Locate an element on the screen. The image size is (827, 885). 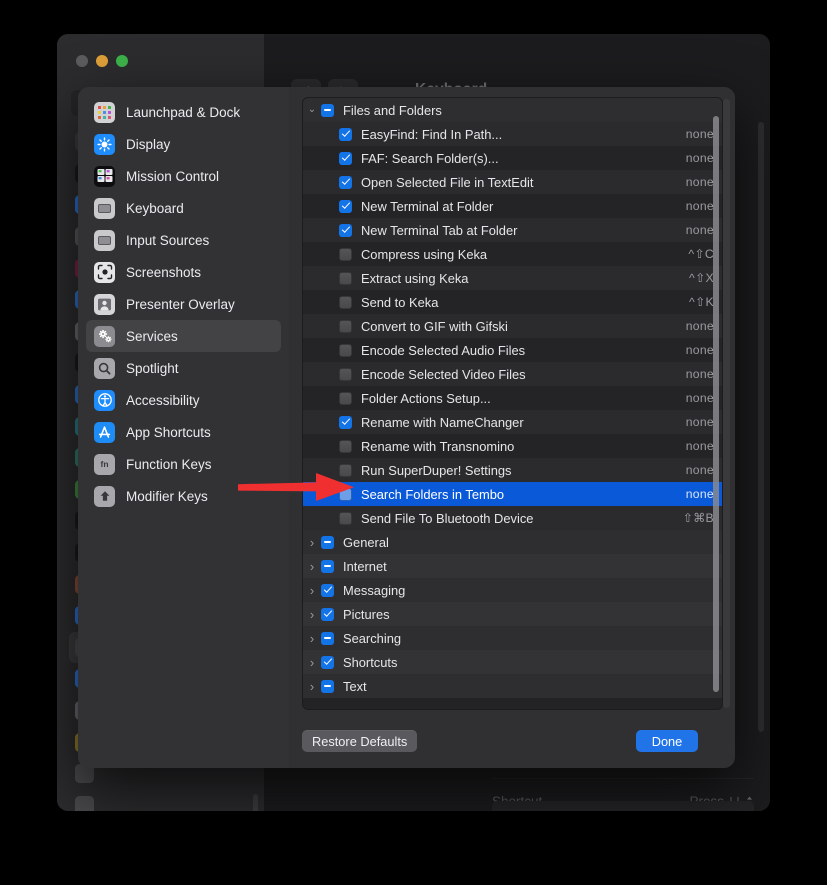
chevron-down-icon: ⌄ is located at coordinates (312, 110).